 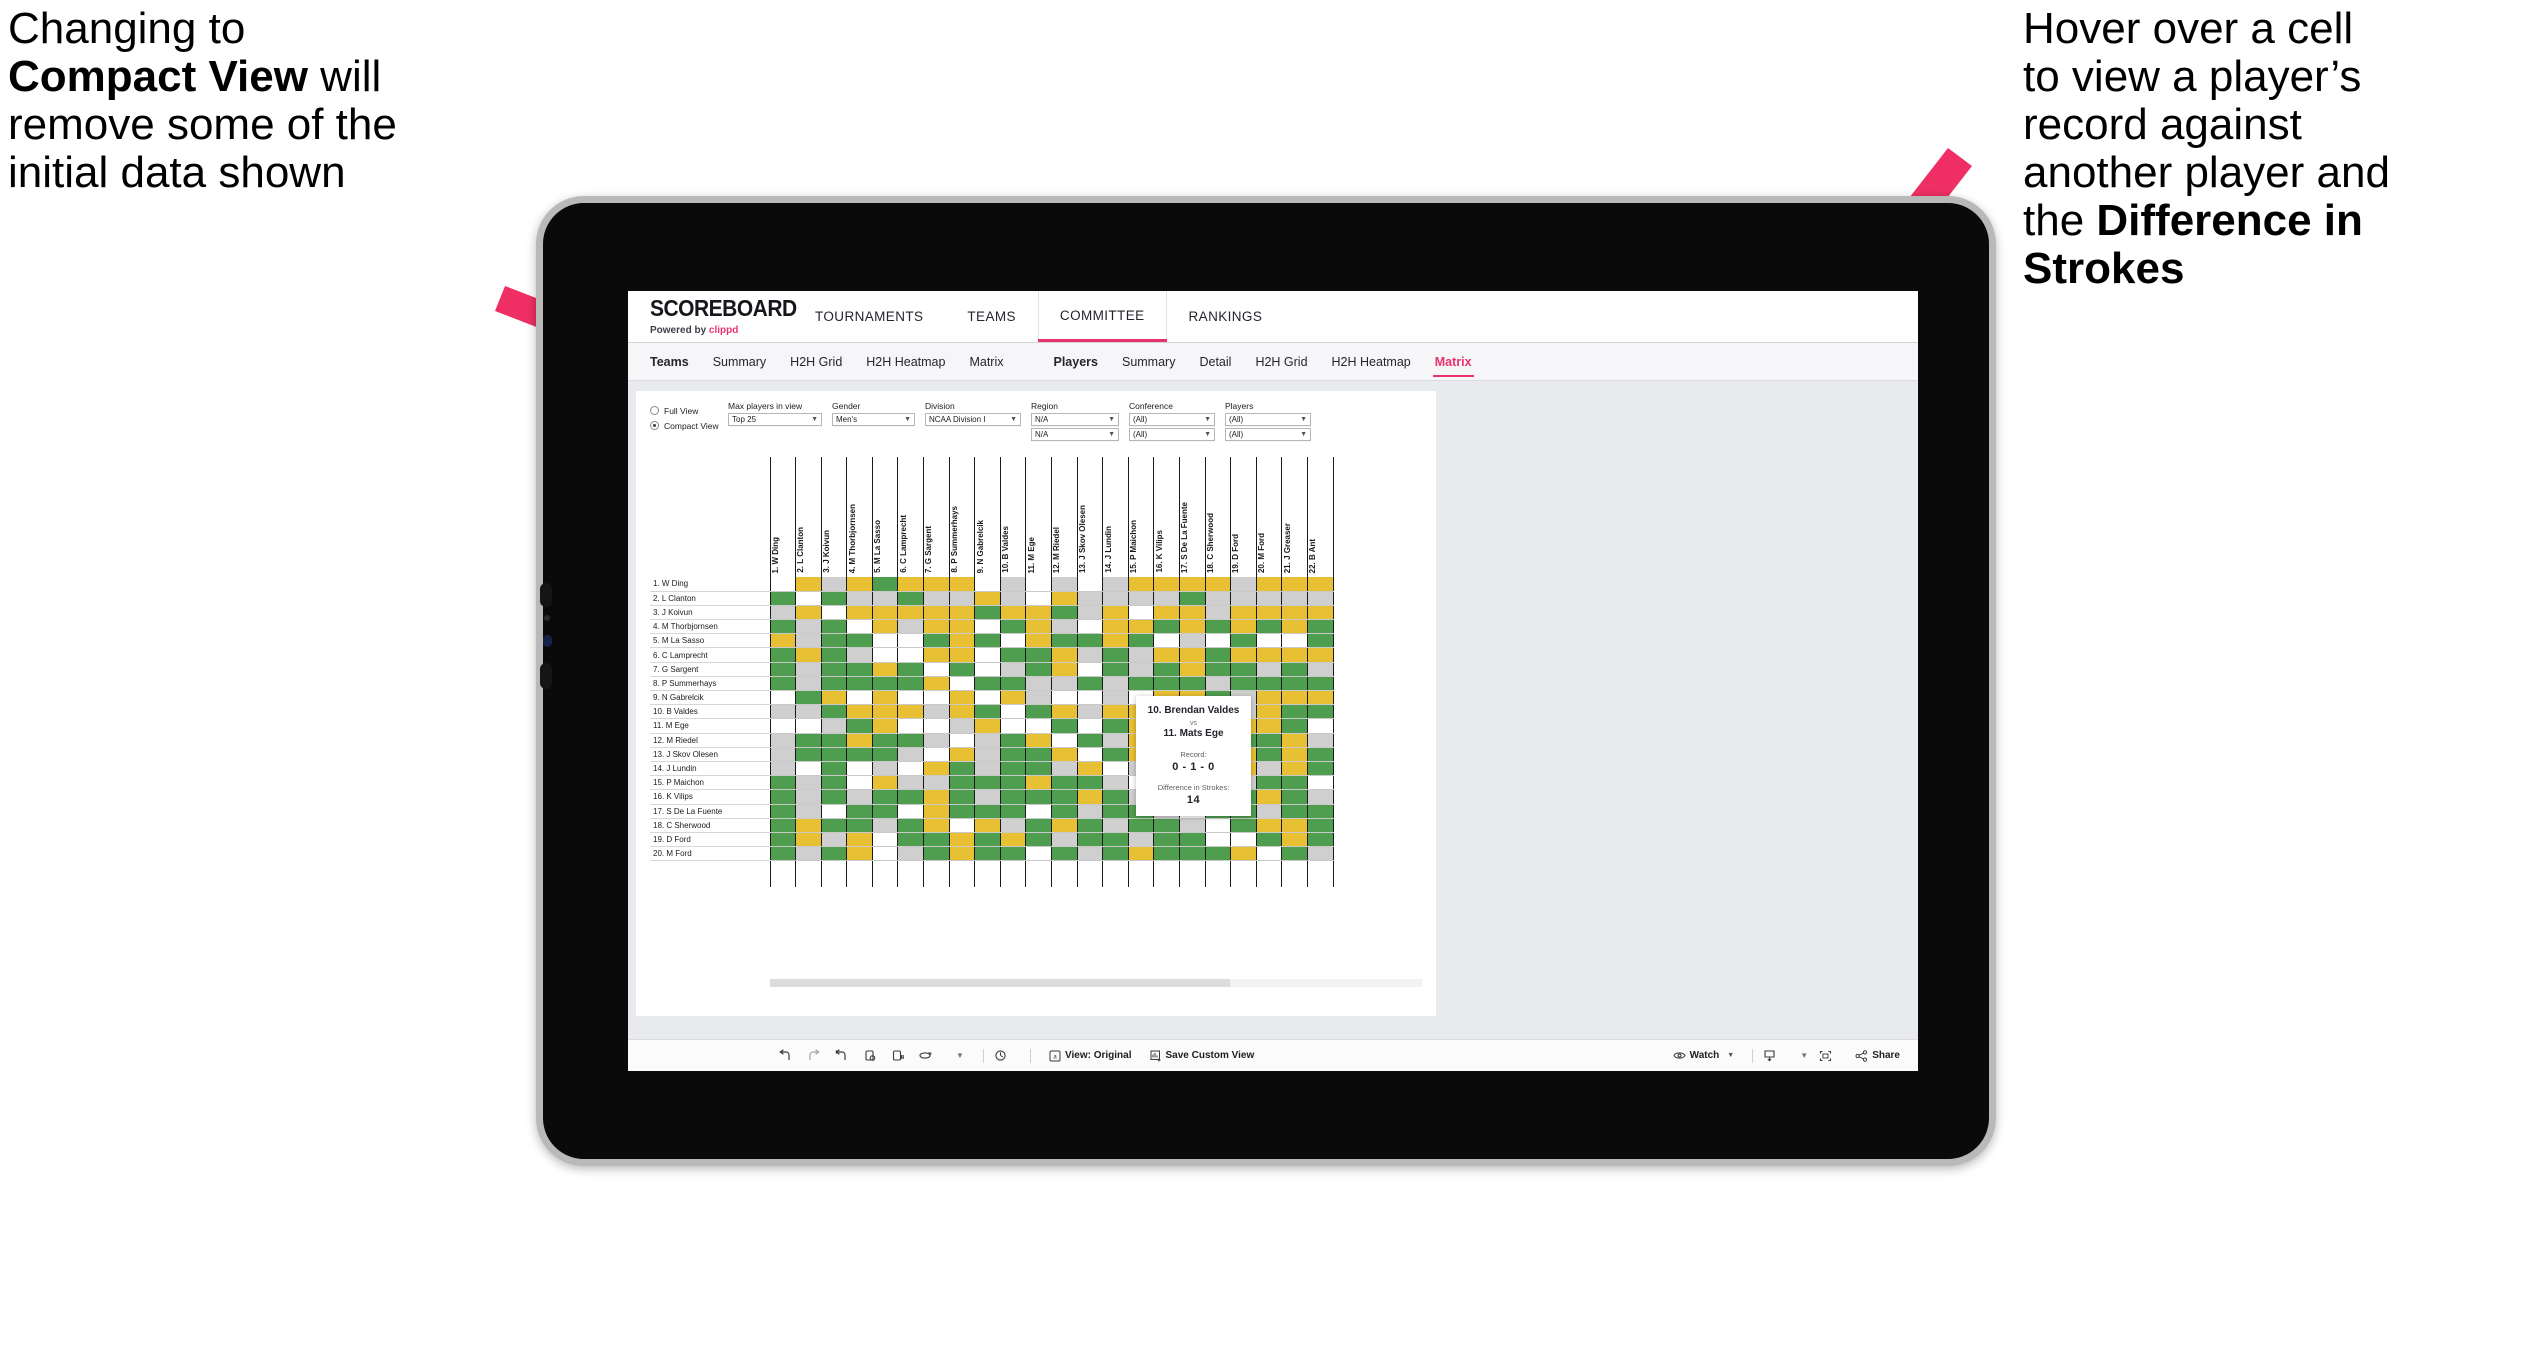 I want to click on filter-select-region-2: N/A ▼, so click(x=1075, y=434).